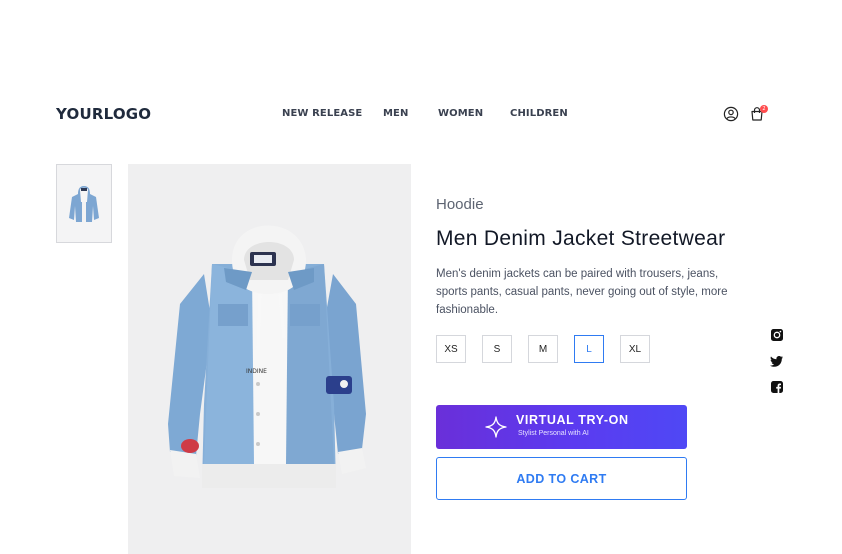  What do you see at coordinates (553, 433) in the screenshot?
I see `virtual-try-on-sublabel: Stylist Personal with AI` at bounding box center [553, 433].